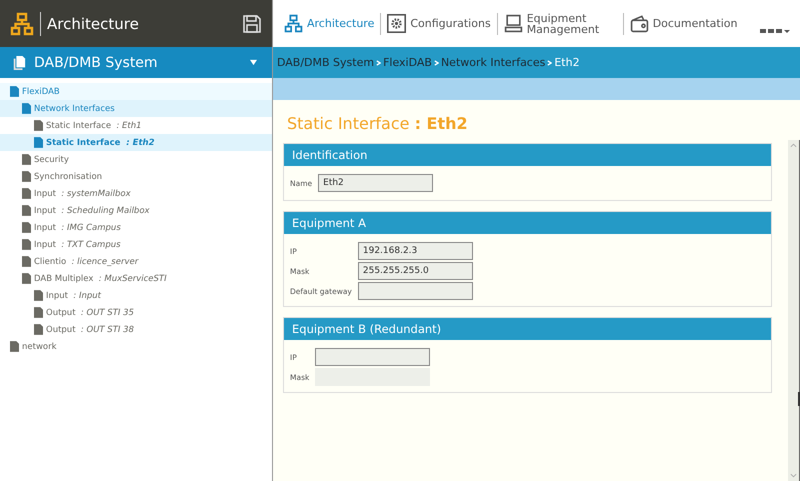 The width and height of the screenshot is (800, 481). What do you see at coordinates (68, 177) in the screenshot?
I see `tree-item: Synchronisation` at bounding box center [68, 177].